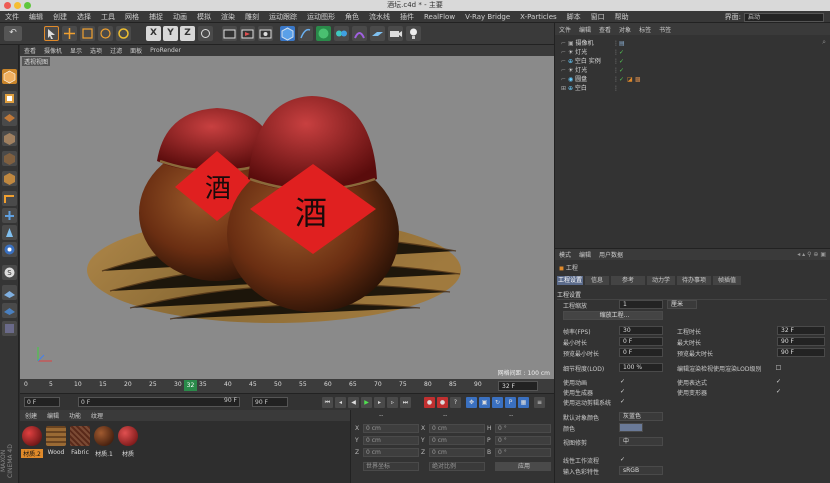 The height and width of the screenshot is (483, 830). Describe the element at coordinates (180, 17) in the screenshot. I see `menu-animate: 动画` at that location.